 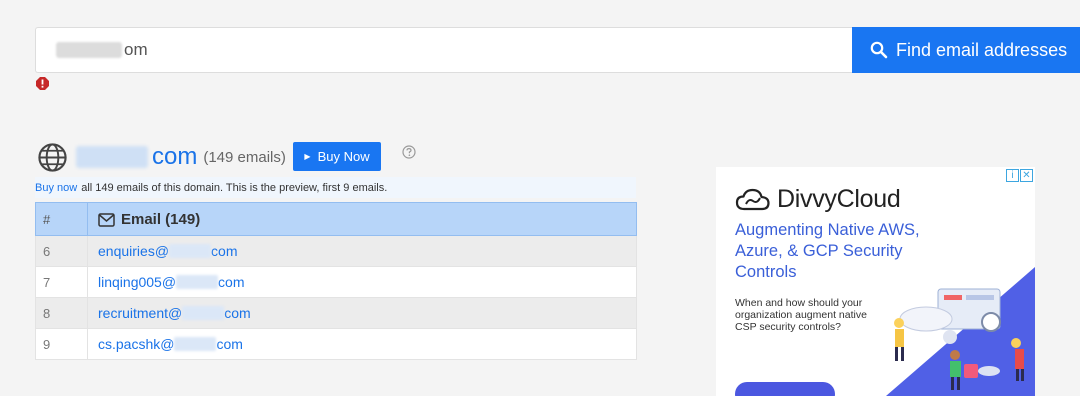 I want to click on table-row: 6 enquiries@ com, so click(x=336, y=251).